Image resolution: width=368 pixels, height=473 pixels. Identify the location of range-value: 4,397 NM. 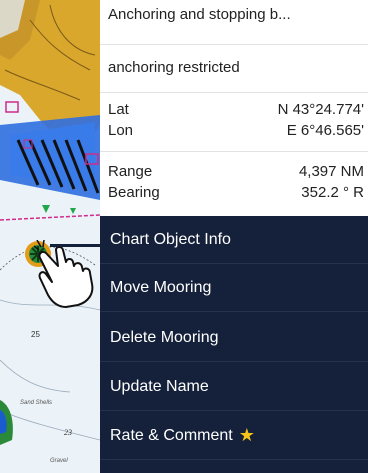
(331, 171).